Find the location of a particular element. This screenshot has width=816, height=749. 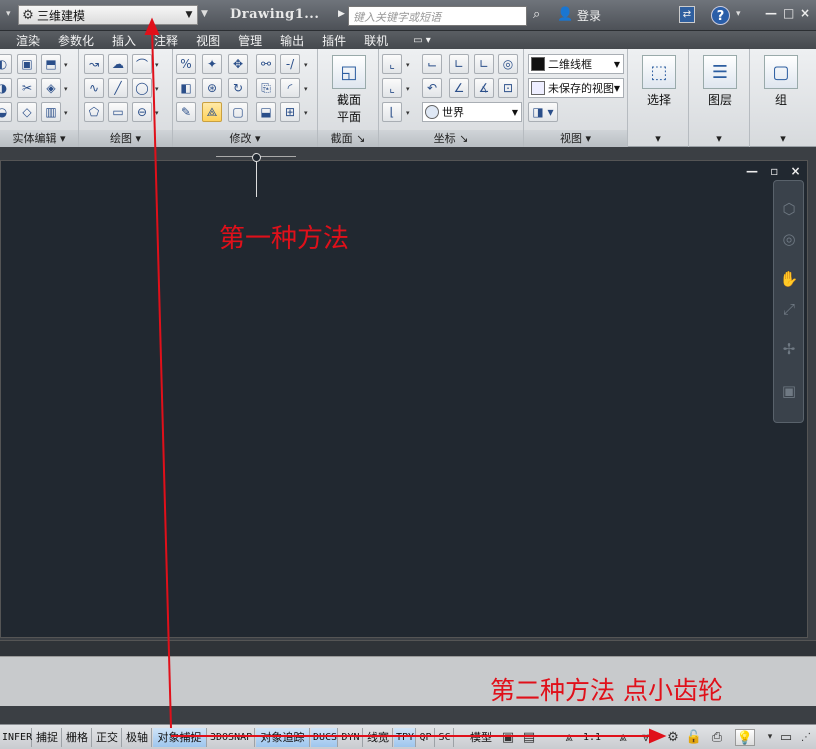

resize-grip-icon: ⋰ is located at coordinates (806, 737).